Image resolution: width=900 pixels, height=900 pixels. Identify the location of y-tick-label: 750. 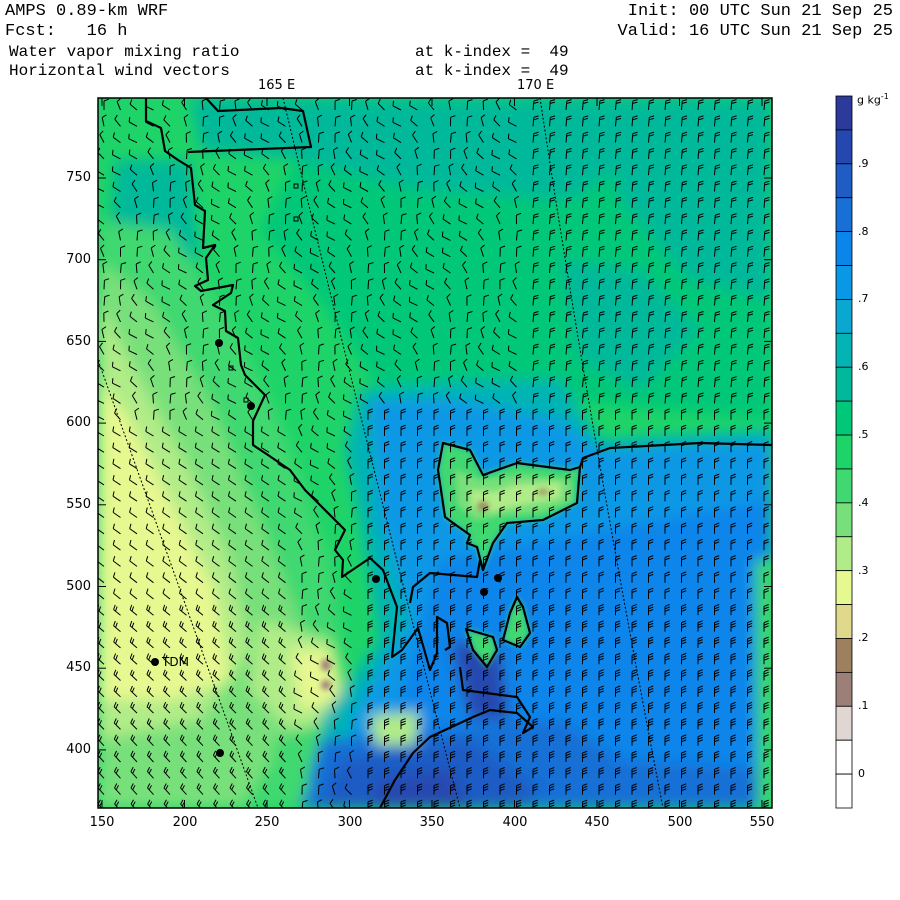
(78, 177).